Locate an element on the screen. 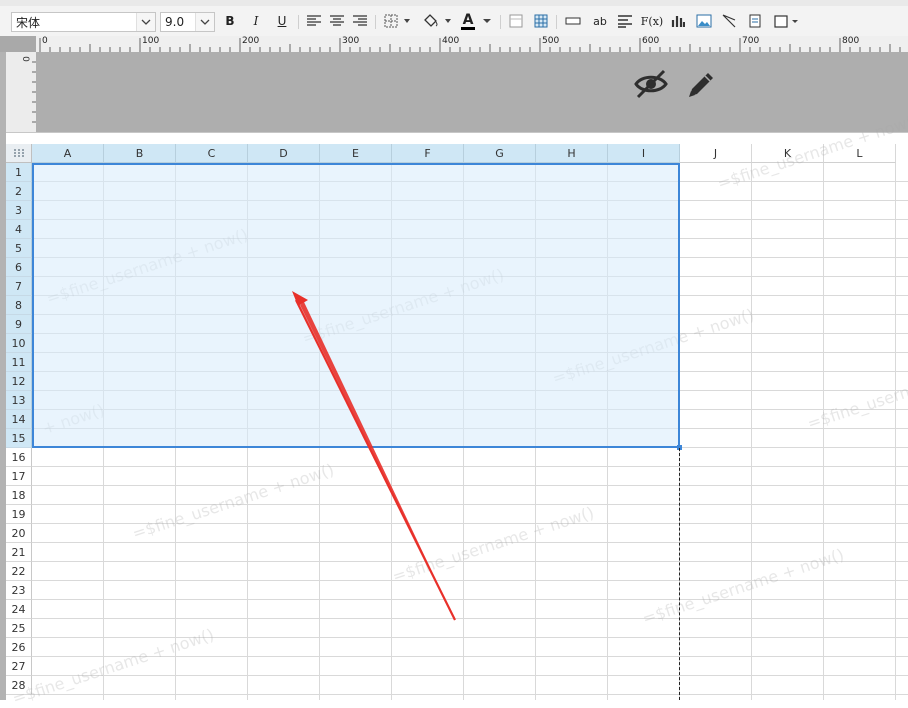 The width and height of the screenshot is (908, 708). ruler-tick-label: 600 is located at coordinates (651, 41).